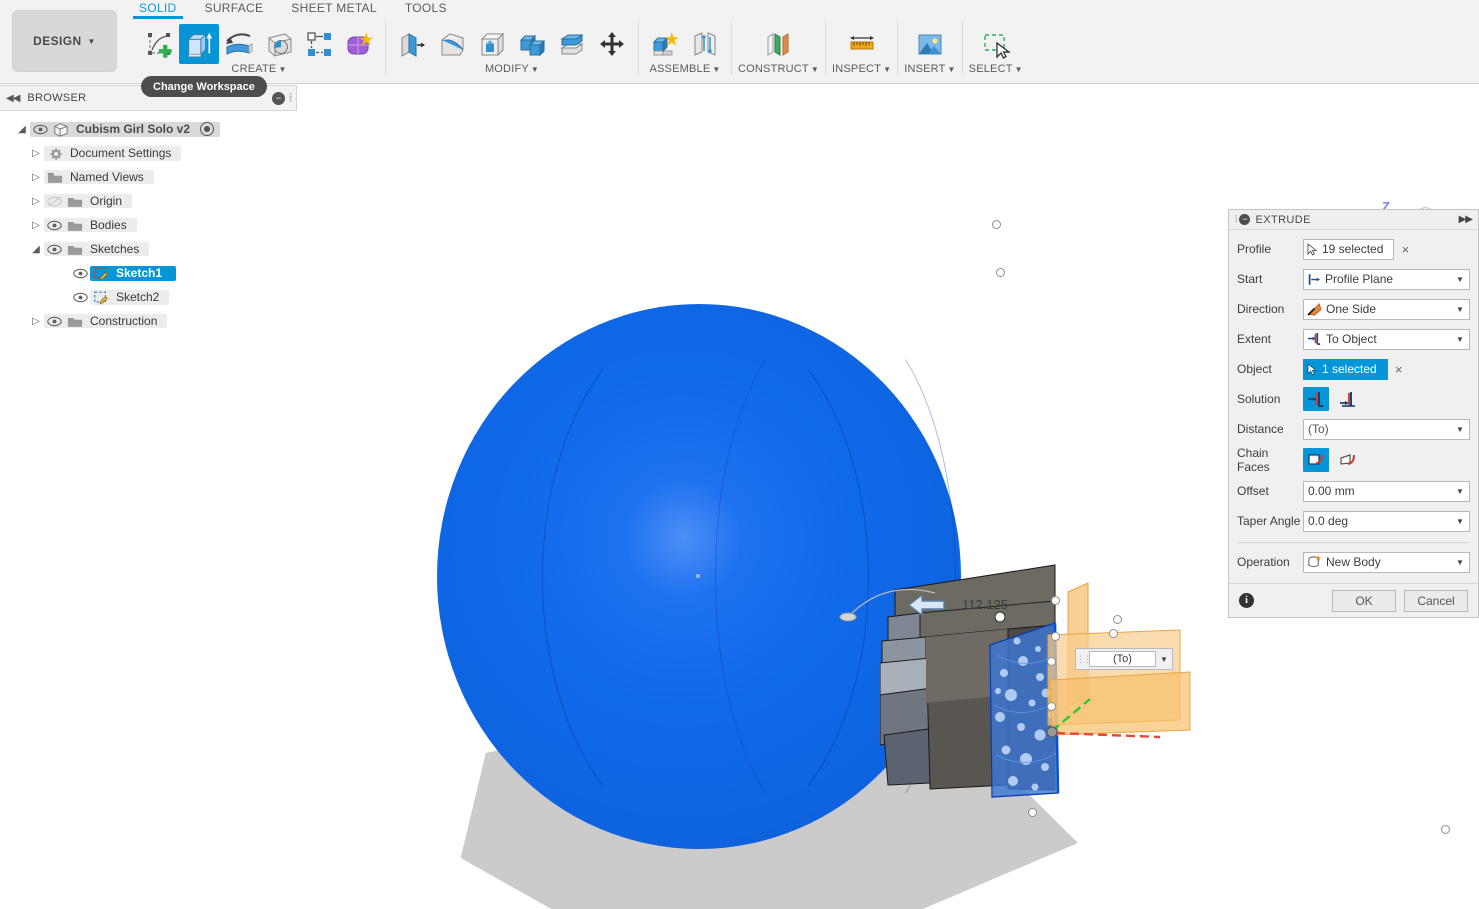  Describe the element at coordinates (996, 69) in the screenshot. I see `ribbon-group-label-select: SELECT ▼` at that location.